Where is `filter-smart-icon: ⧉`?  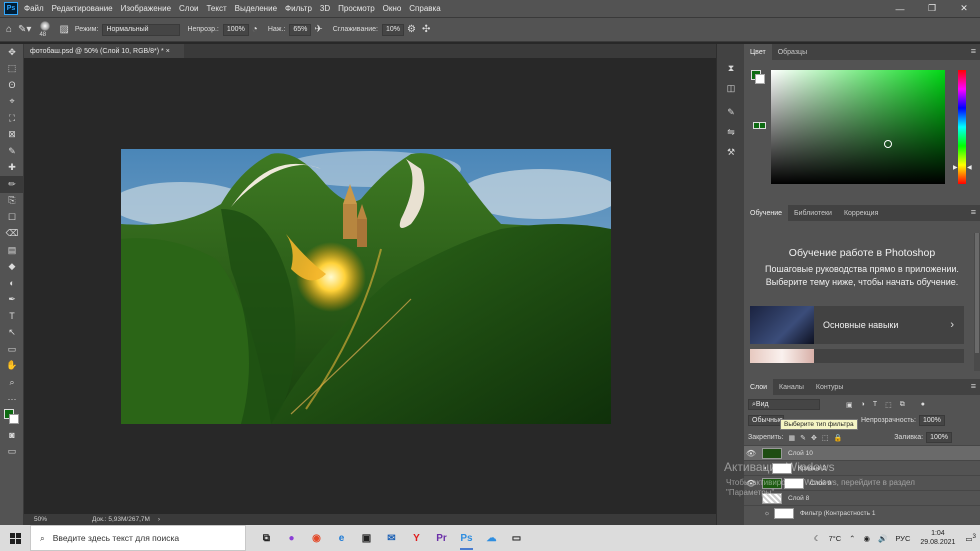 filter-smart-icon: ⧉ is located at coordinates (902, 405).